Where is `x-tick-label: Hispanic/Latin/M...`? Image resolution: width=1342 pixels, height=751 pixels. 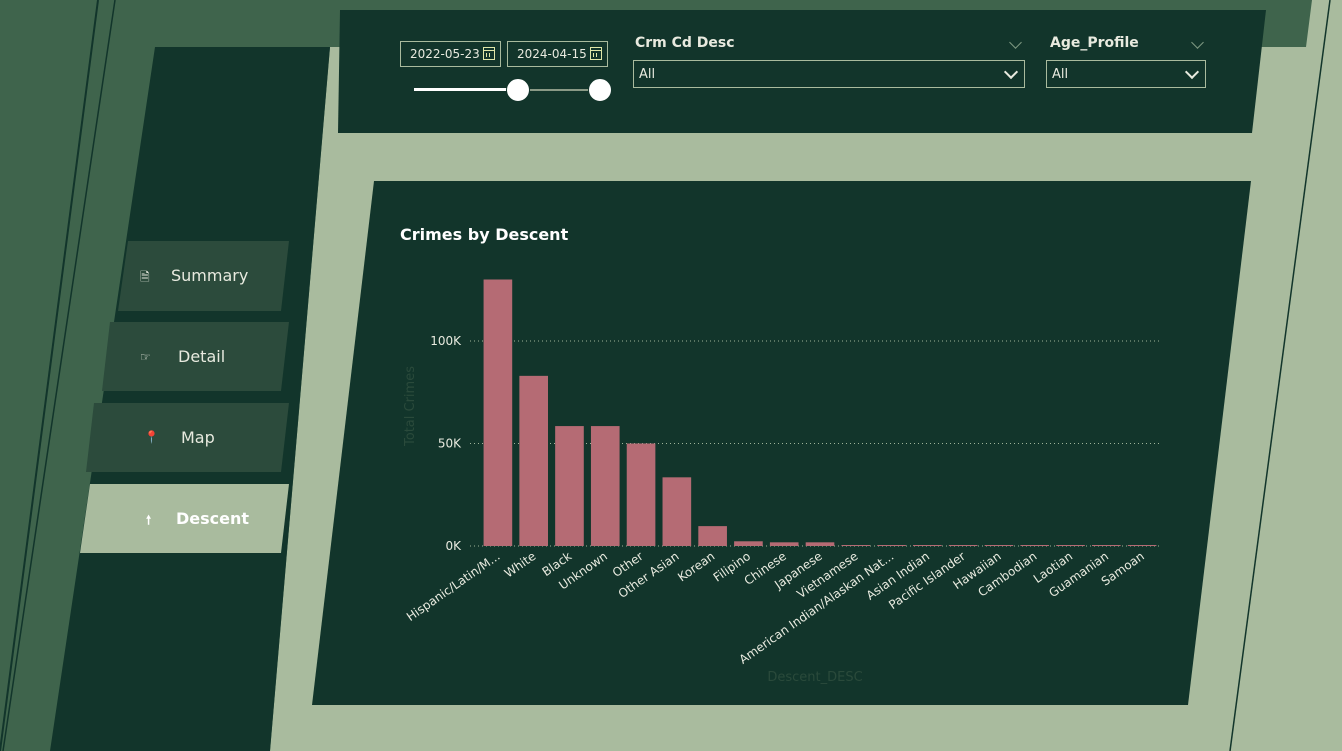
x-tick-label: Hispanic/Latin/M... is located at coordinates (453, 586).